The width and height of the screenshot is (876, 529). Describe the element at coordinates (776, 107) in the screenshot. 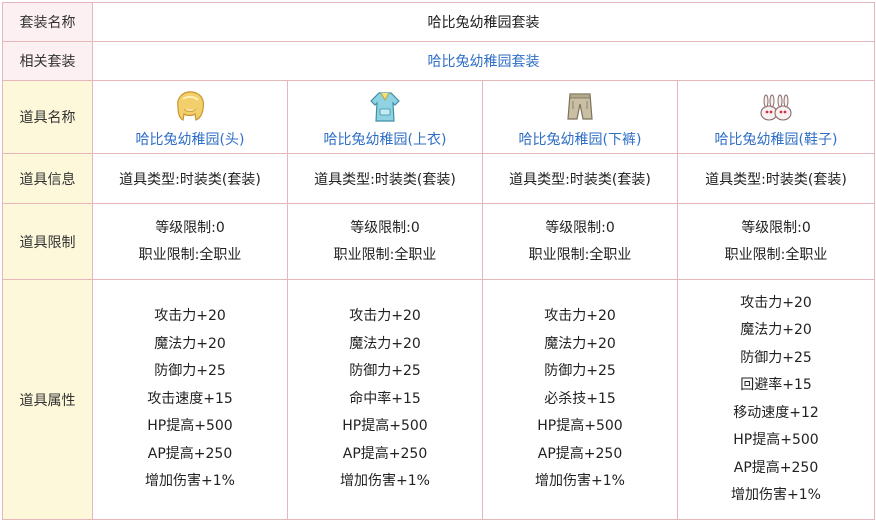

I see `bunny-shoes-icon` at that location.